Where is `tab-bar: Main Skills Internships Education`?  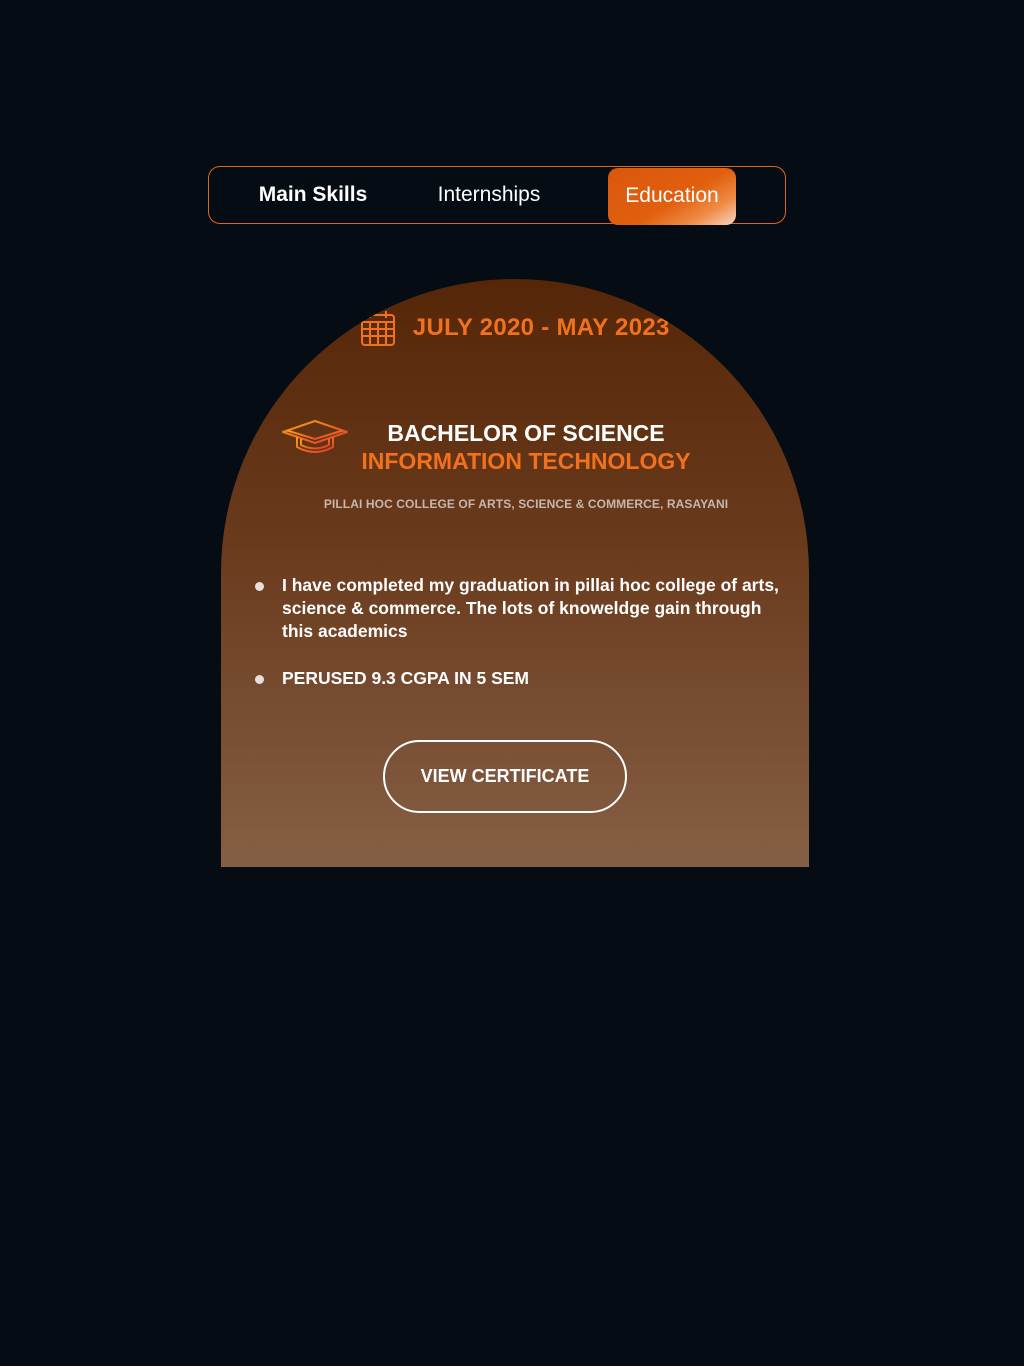
tab-bar: Main Skills Internships Education is located at coordinates (497, 195).